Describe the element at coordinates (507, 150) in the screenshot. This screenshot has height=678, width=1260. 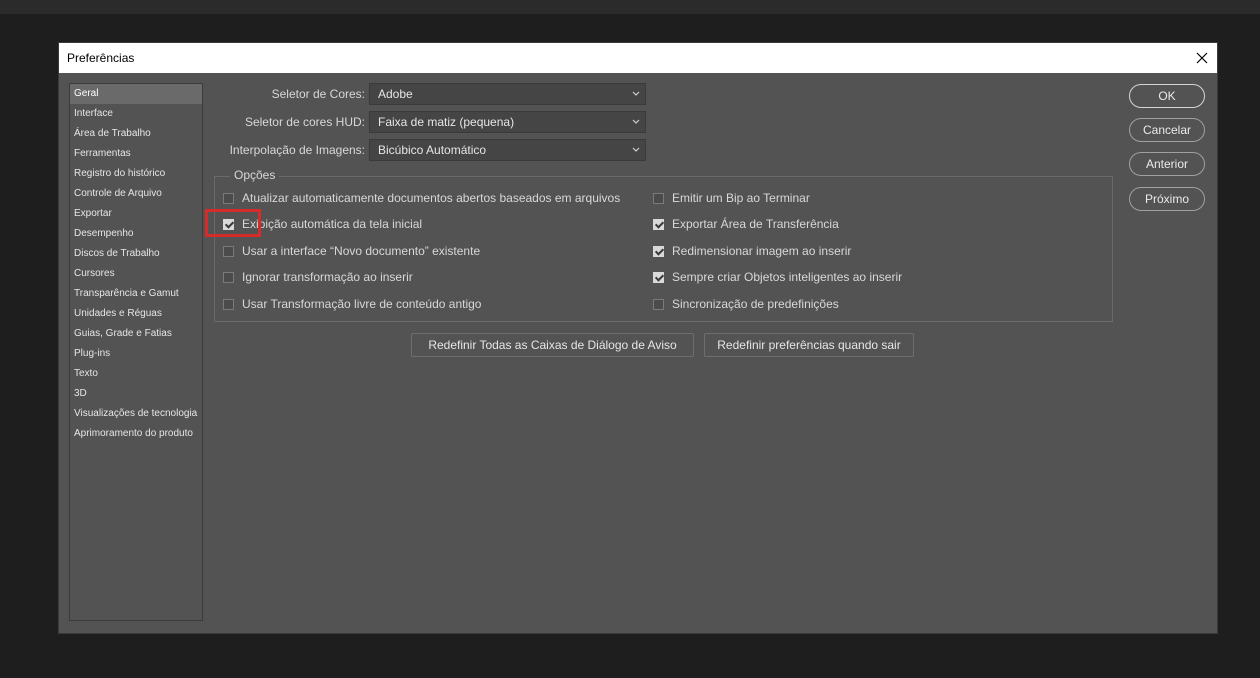
I see `image-interpolation-select: Bicúbico Automático` at that location.